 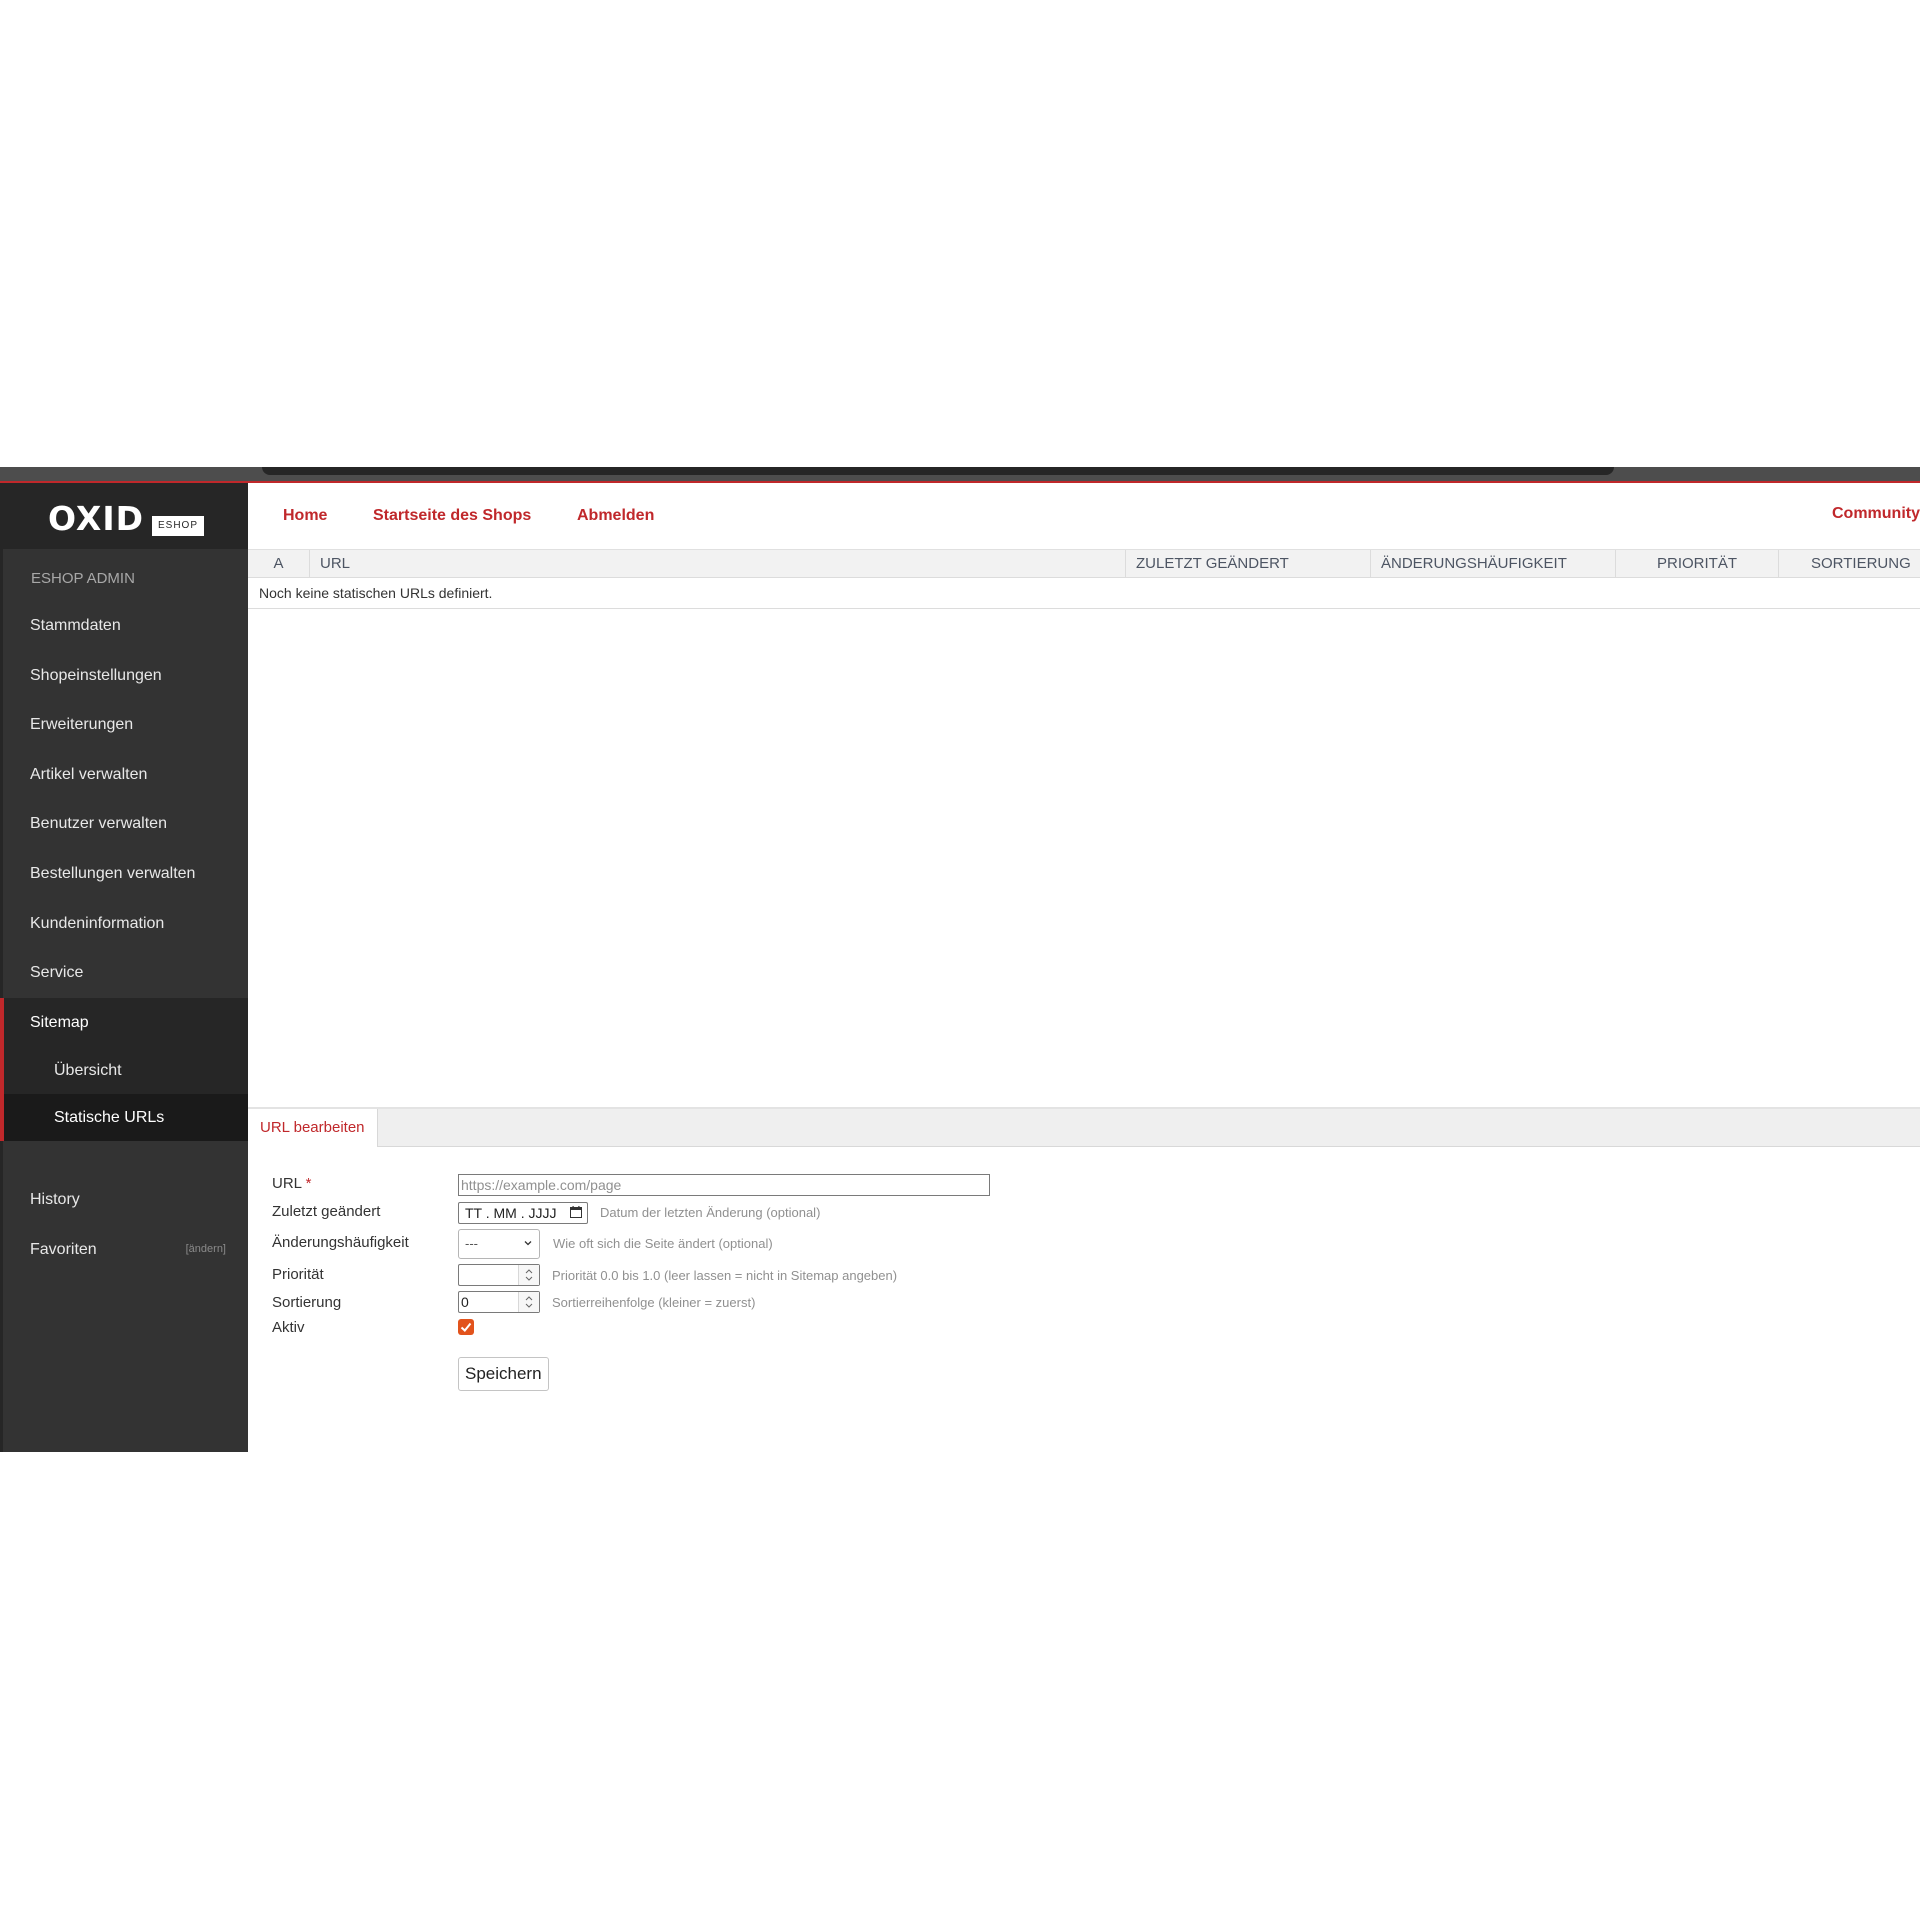 I want to click on logo: OXID ESHOP, so click(x=125, y=516).